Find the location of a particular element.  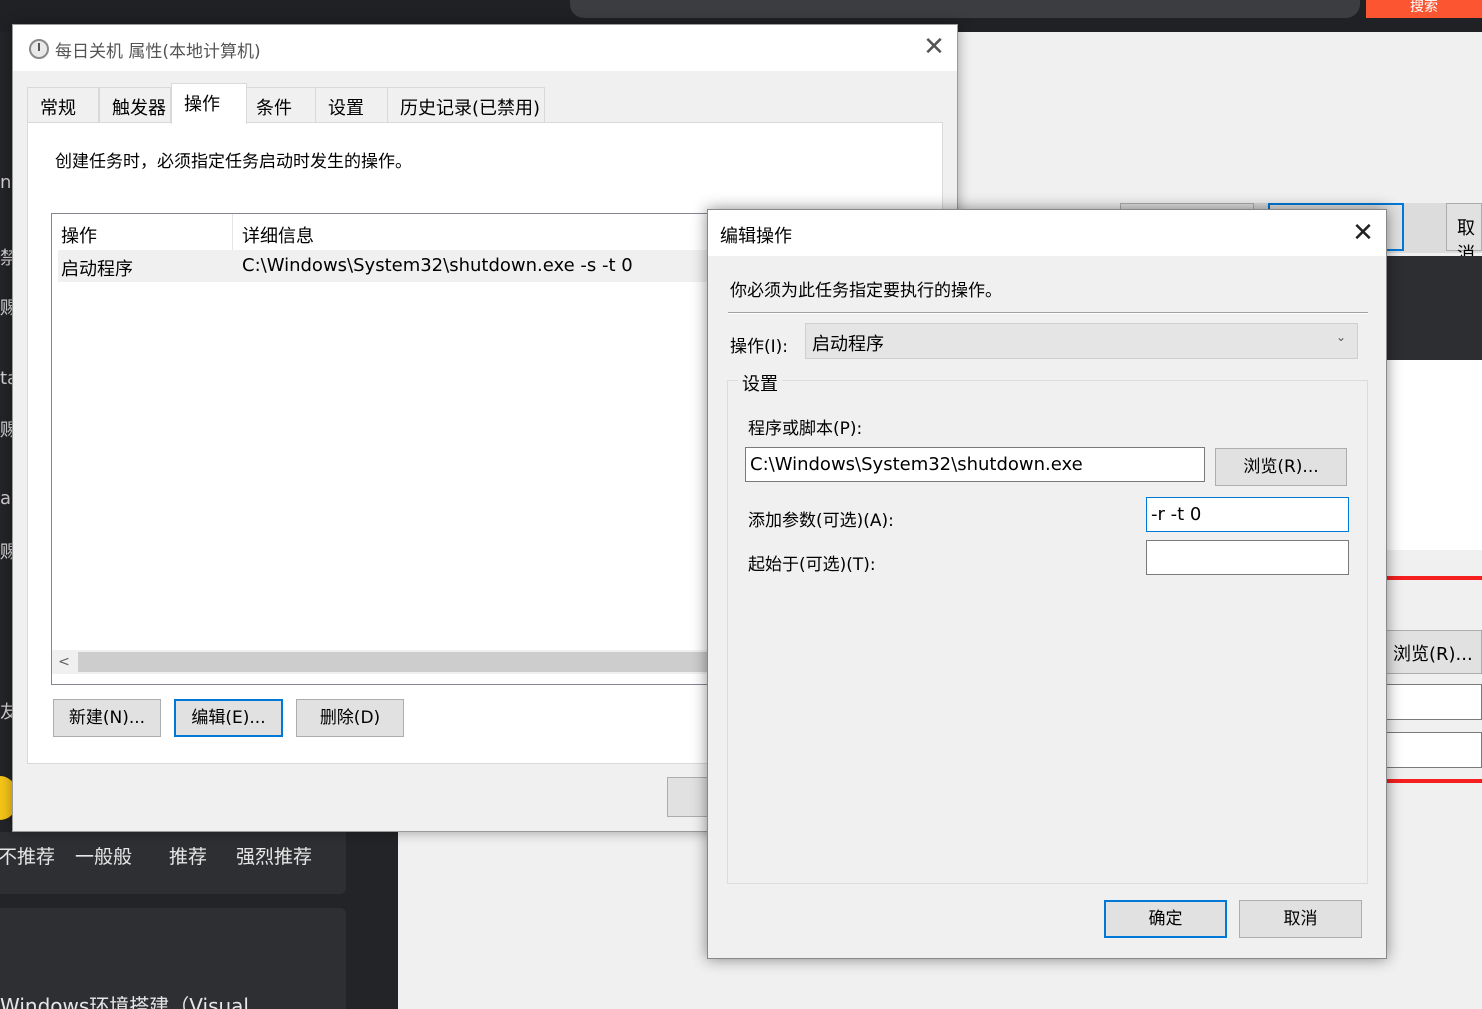

start-in-input is located at coordinates (1247, 557).